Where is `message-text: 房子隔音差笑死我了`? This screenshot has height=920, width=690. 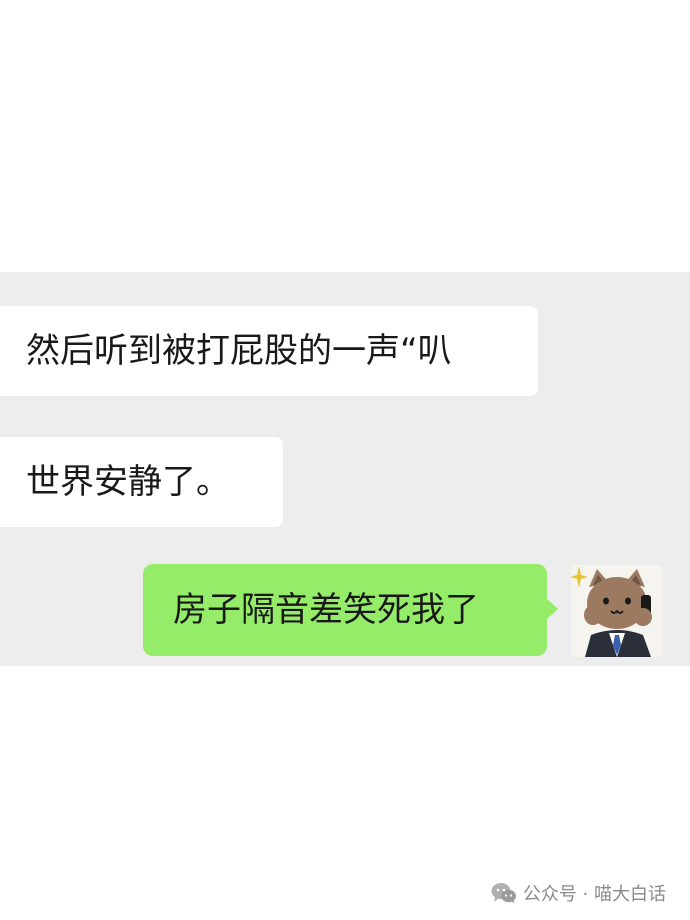
message-text: 房子隔音差笑死我了 is located at coordinates (326, 610).